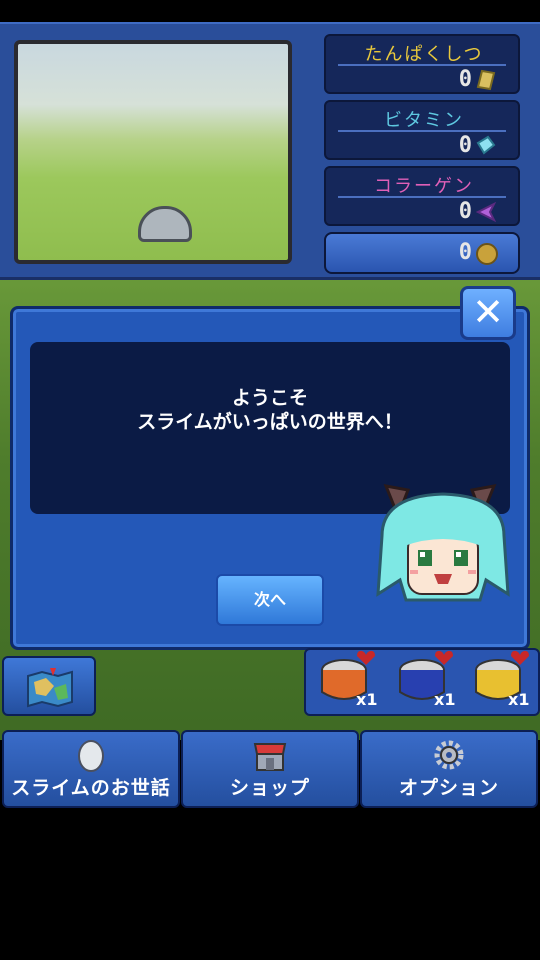  Describe the element at coordinates (269, 398) in the screenshot. I see `dialog-line-1: ようこそ` at that location.